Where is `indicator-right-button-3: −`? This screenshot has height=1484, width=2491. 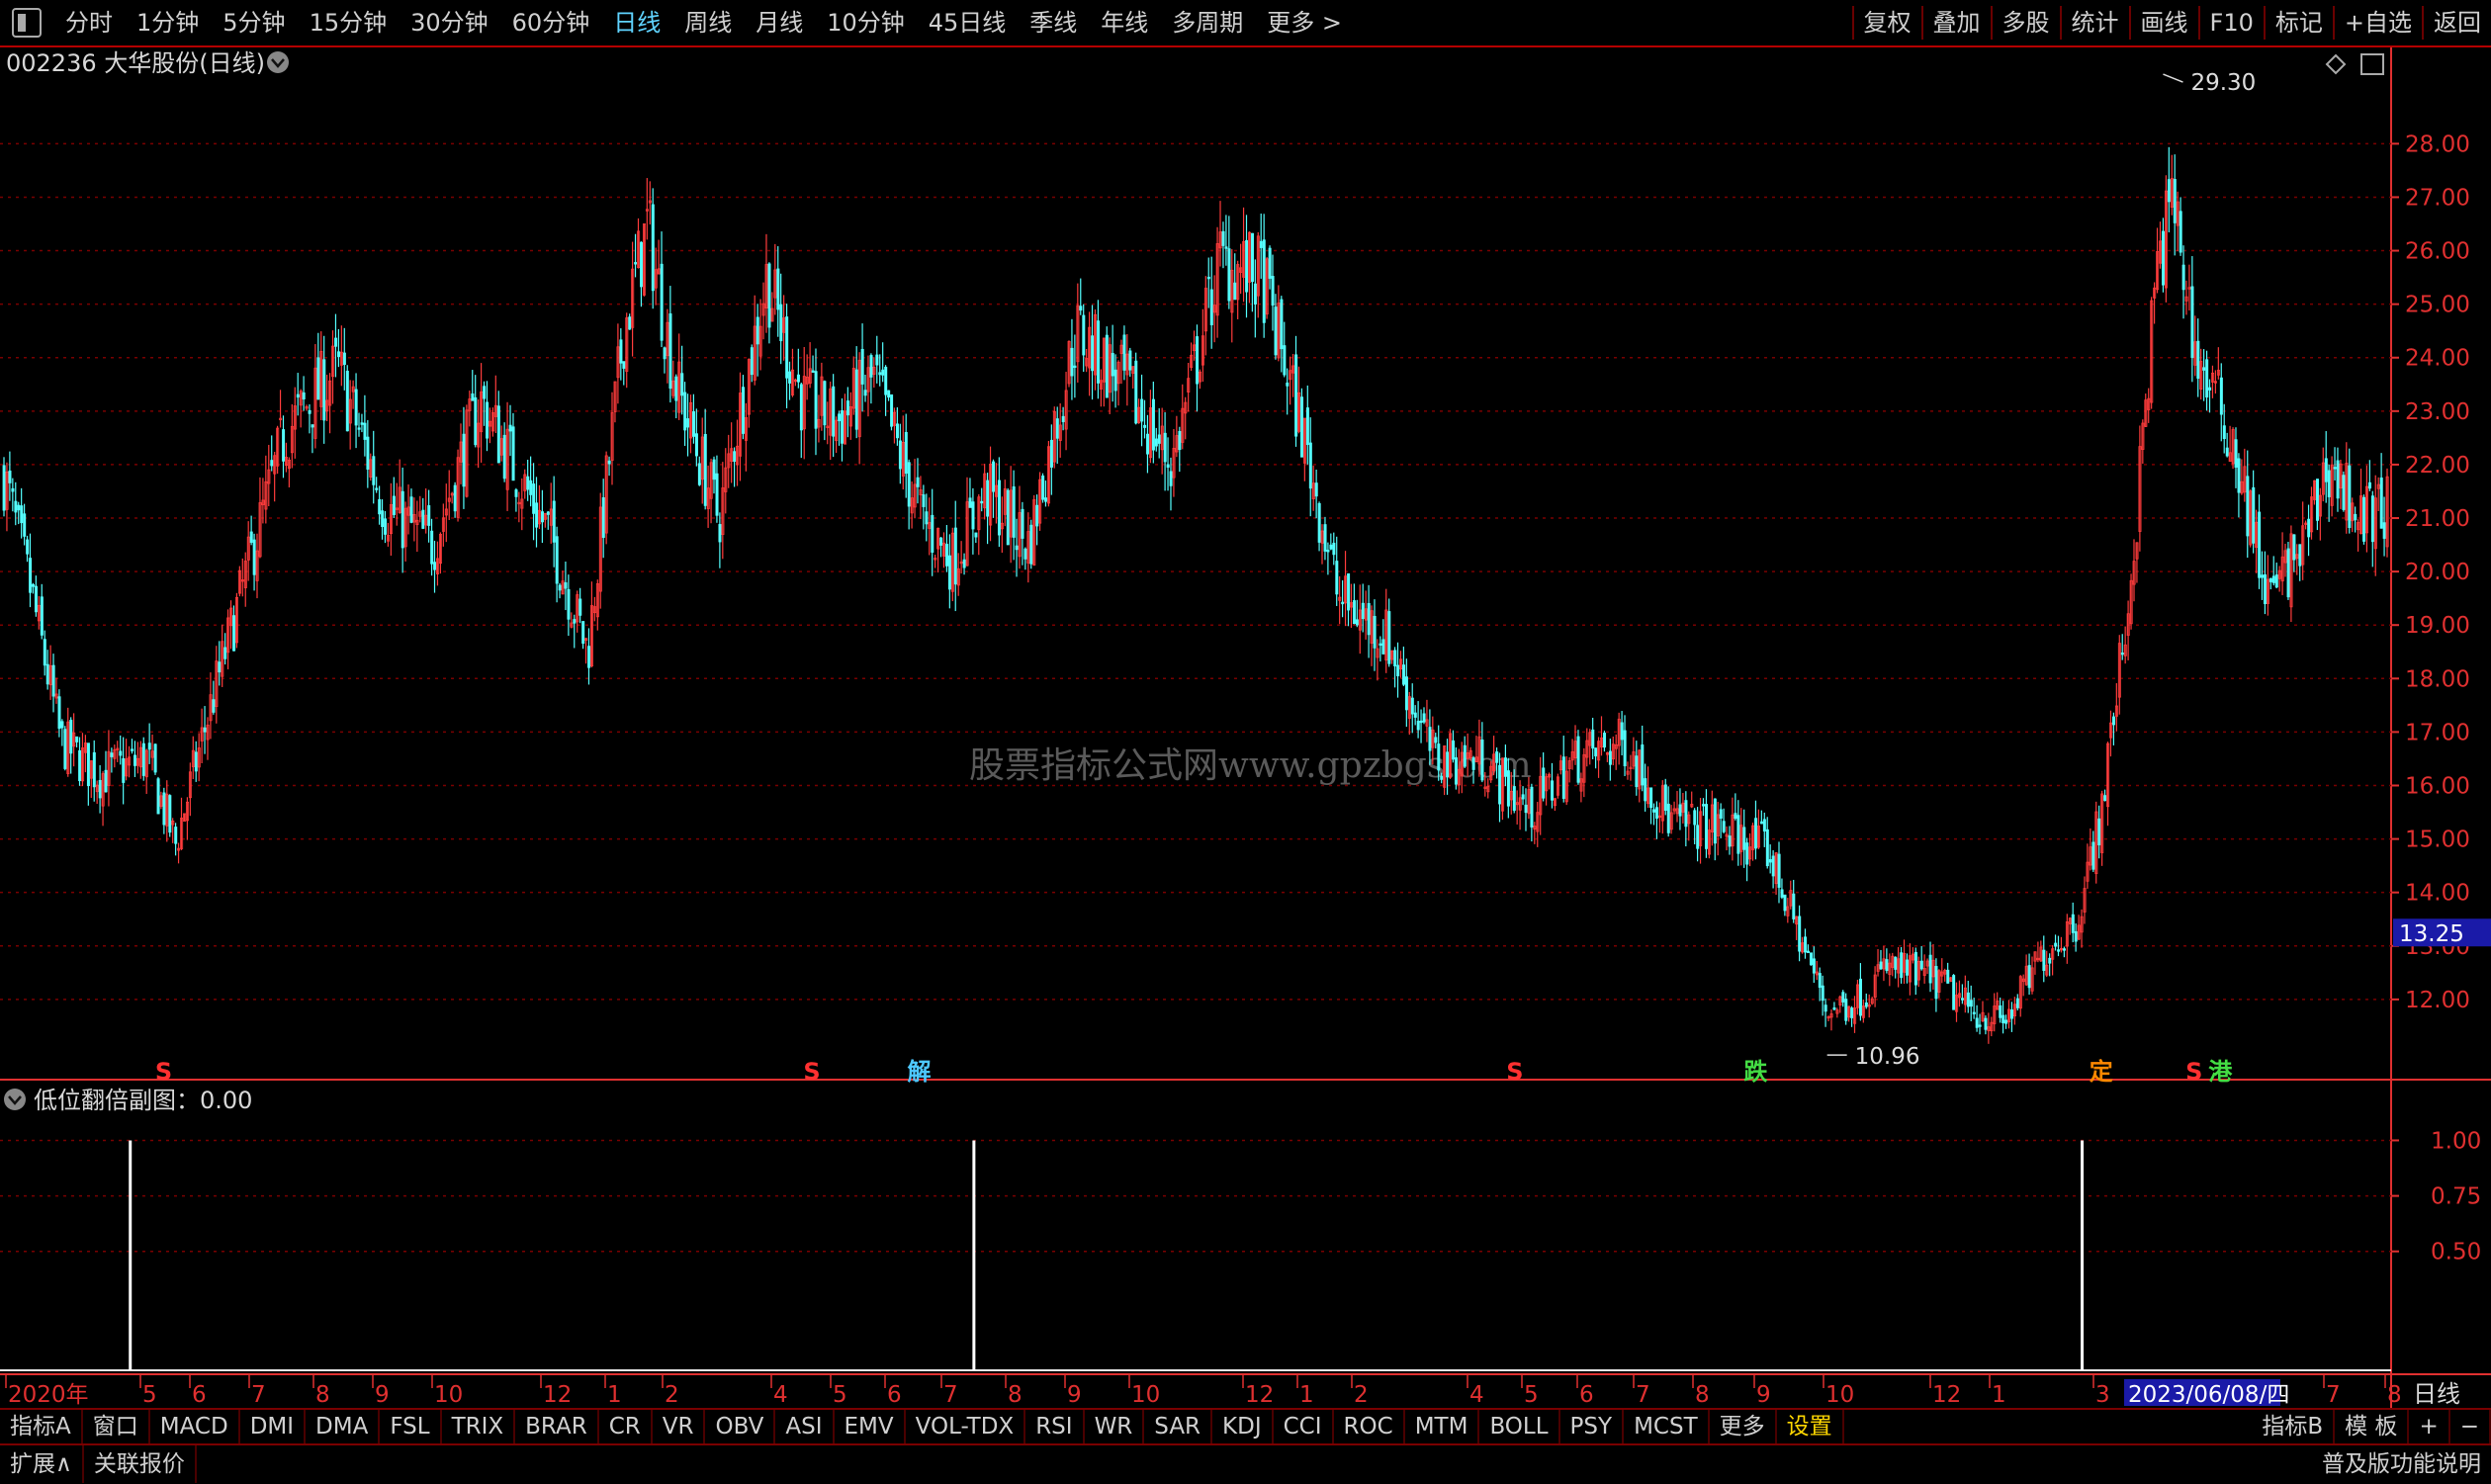 indicator-right-button-3: − is located at coordinates (2470, 1426).